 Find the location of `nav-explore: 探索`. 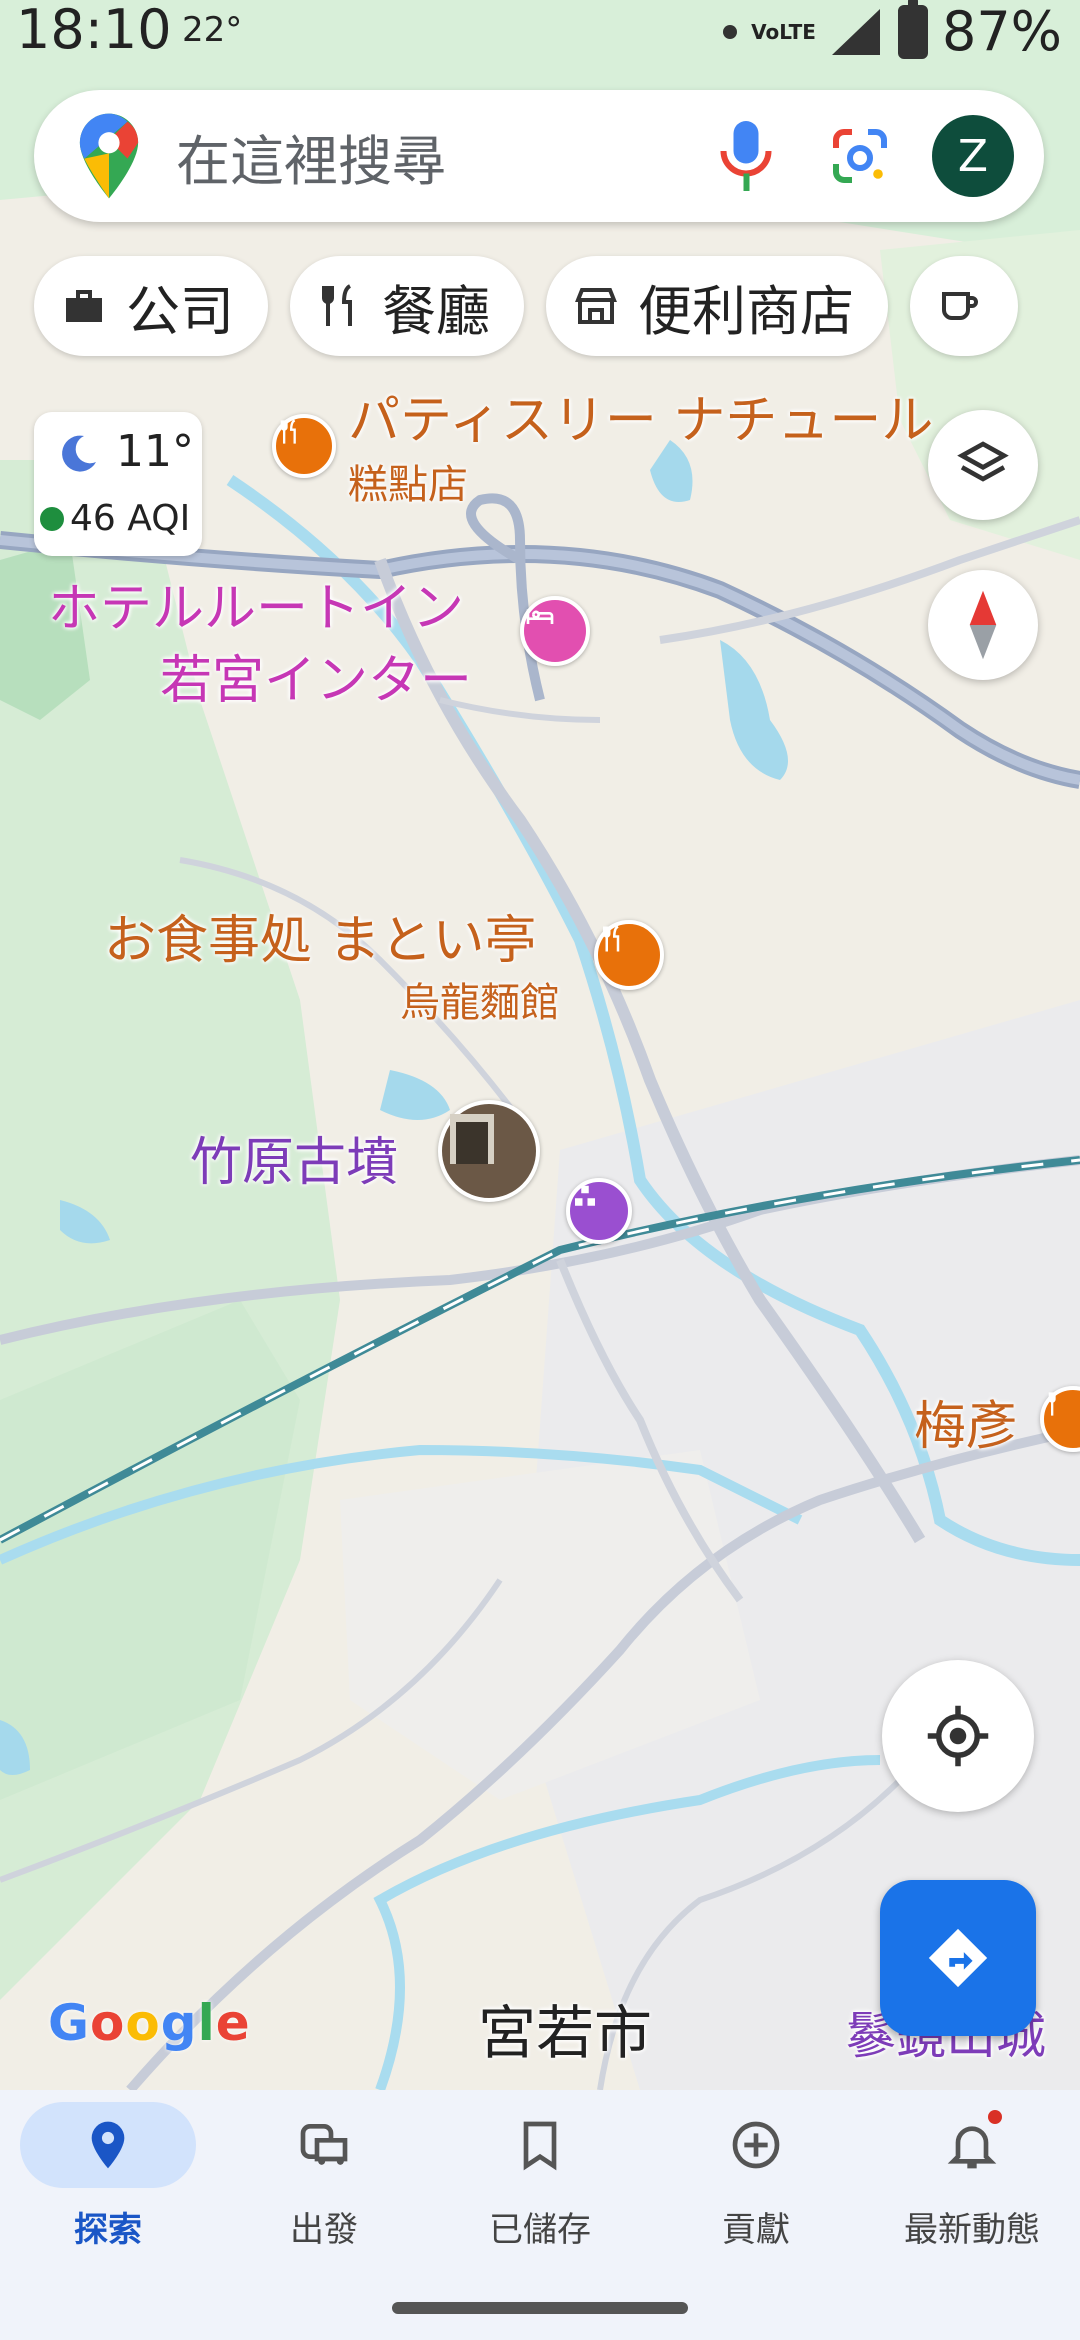

nav-explore: 探索 is located at coordinates (108, 2202).